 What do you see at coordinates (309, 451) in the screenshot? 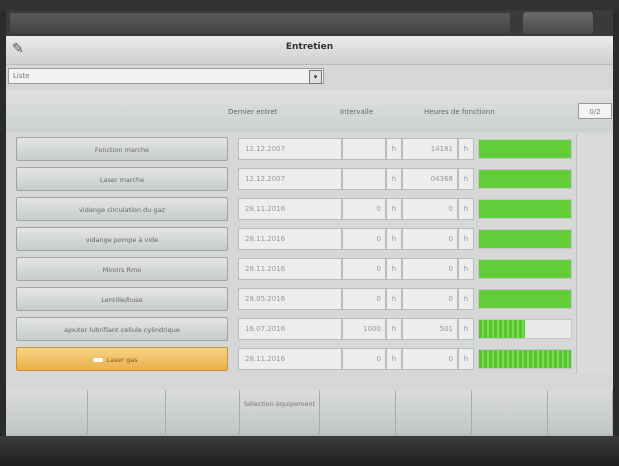
I see `monitor-bezel-bottom` at bounding box center [309, 451].